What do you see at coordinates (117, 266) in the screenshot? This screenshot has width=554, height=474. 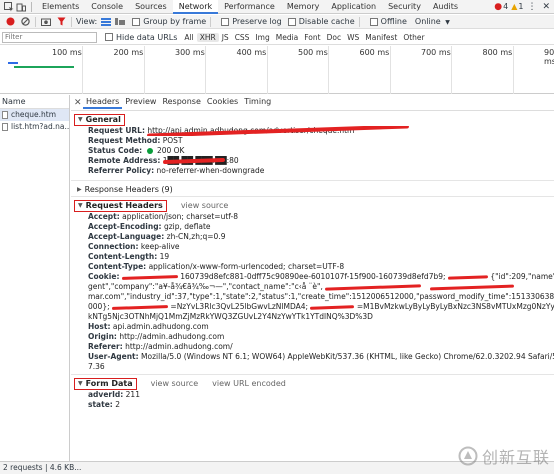 I see `header-key: Content-Type:` at bounding box center [117, 266].